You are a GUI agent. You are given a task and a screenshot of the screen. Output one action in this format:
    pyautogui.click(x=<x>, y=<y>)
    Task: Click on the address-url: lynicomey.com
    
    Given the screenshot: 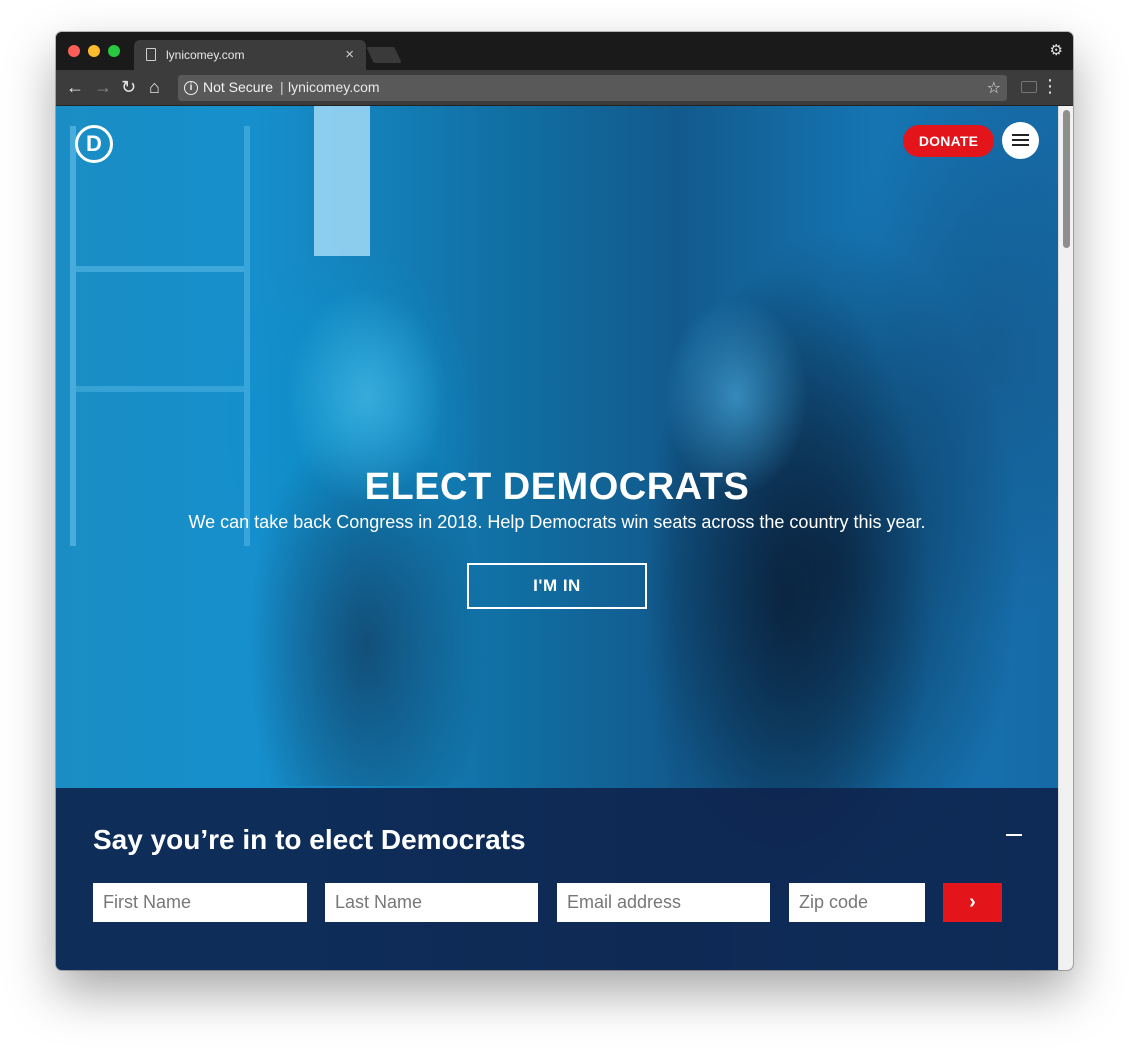 What is the action you would take?
    pyautogui.click(x=334, y=87)
    